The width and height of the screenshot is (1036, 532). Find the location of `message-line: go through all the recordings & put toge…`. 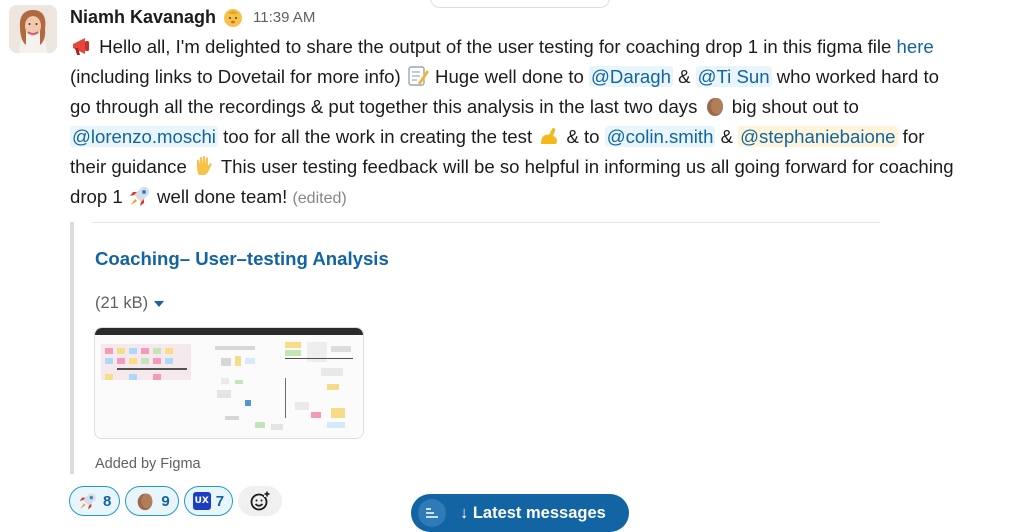

message-line: go through all the recordings & put toge… is located at coordinates (551, 107).